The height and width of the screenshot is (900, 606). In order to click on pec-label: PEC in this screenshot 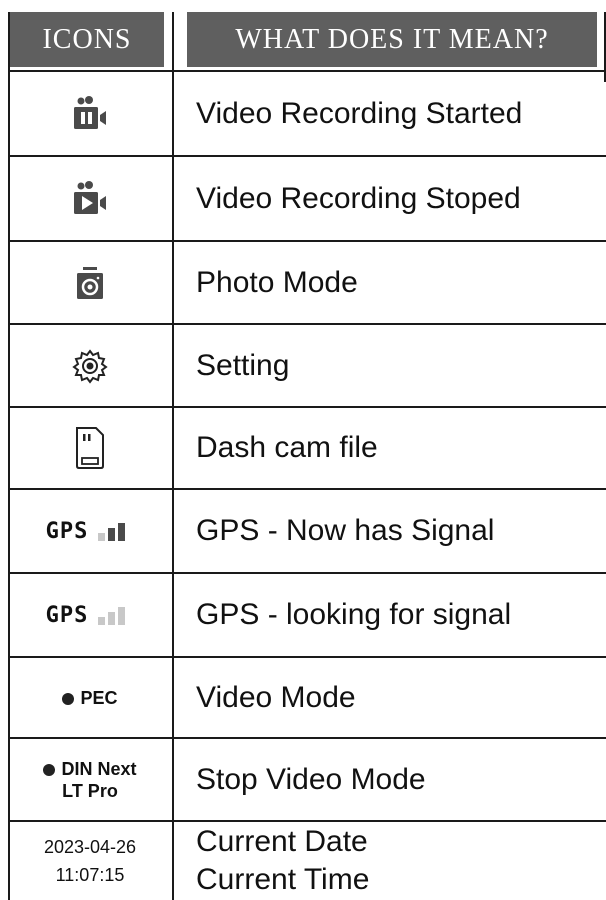, I will do `click(99, 697)`.